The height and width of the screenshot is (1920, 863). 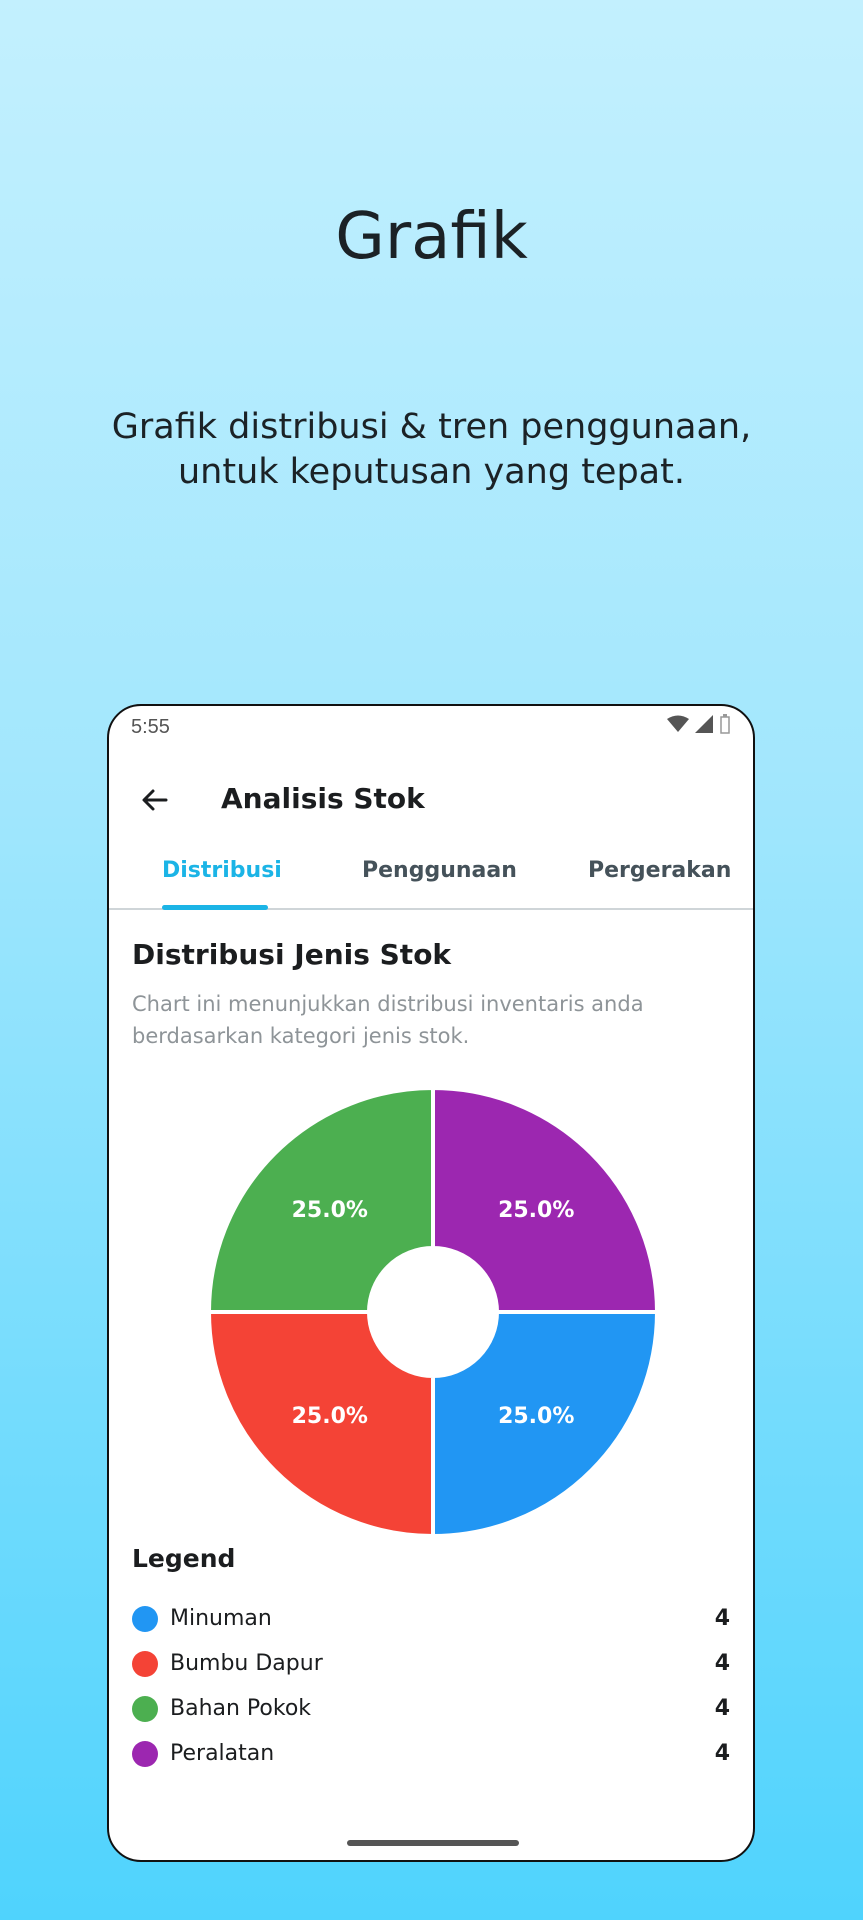 I want to click on donut-chart: 25.0% 25.0% 25.0% 25.0%, so click(x=433, y=1312).